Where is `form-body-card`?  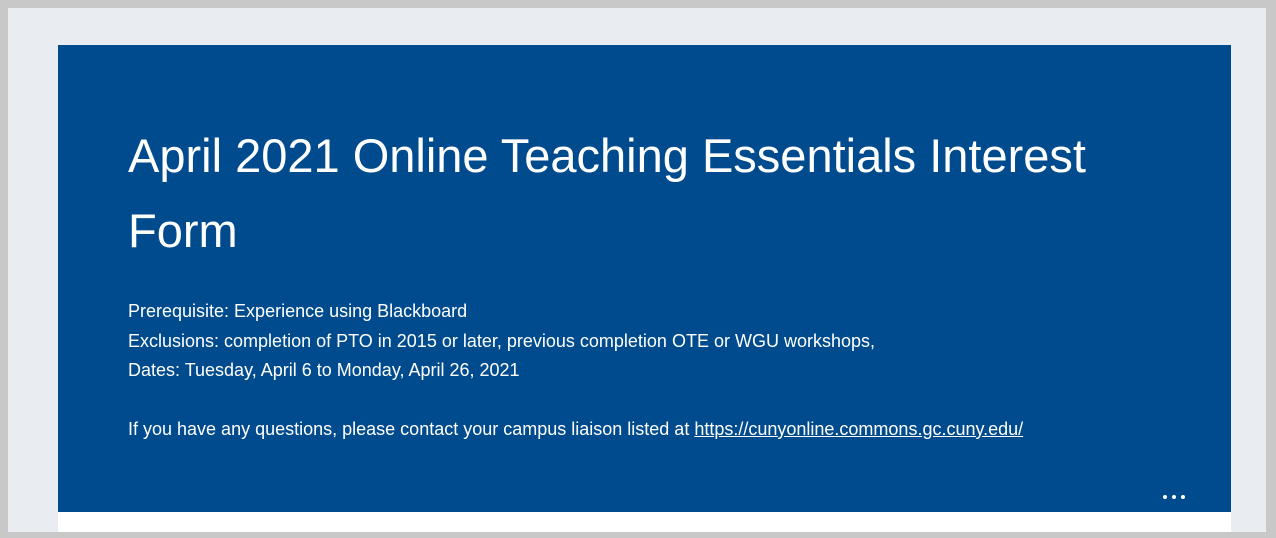
form-body-card is located at coordinates (644, 522).